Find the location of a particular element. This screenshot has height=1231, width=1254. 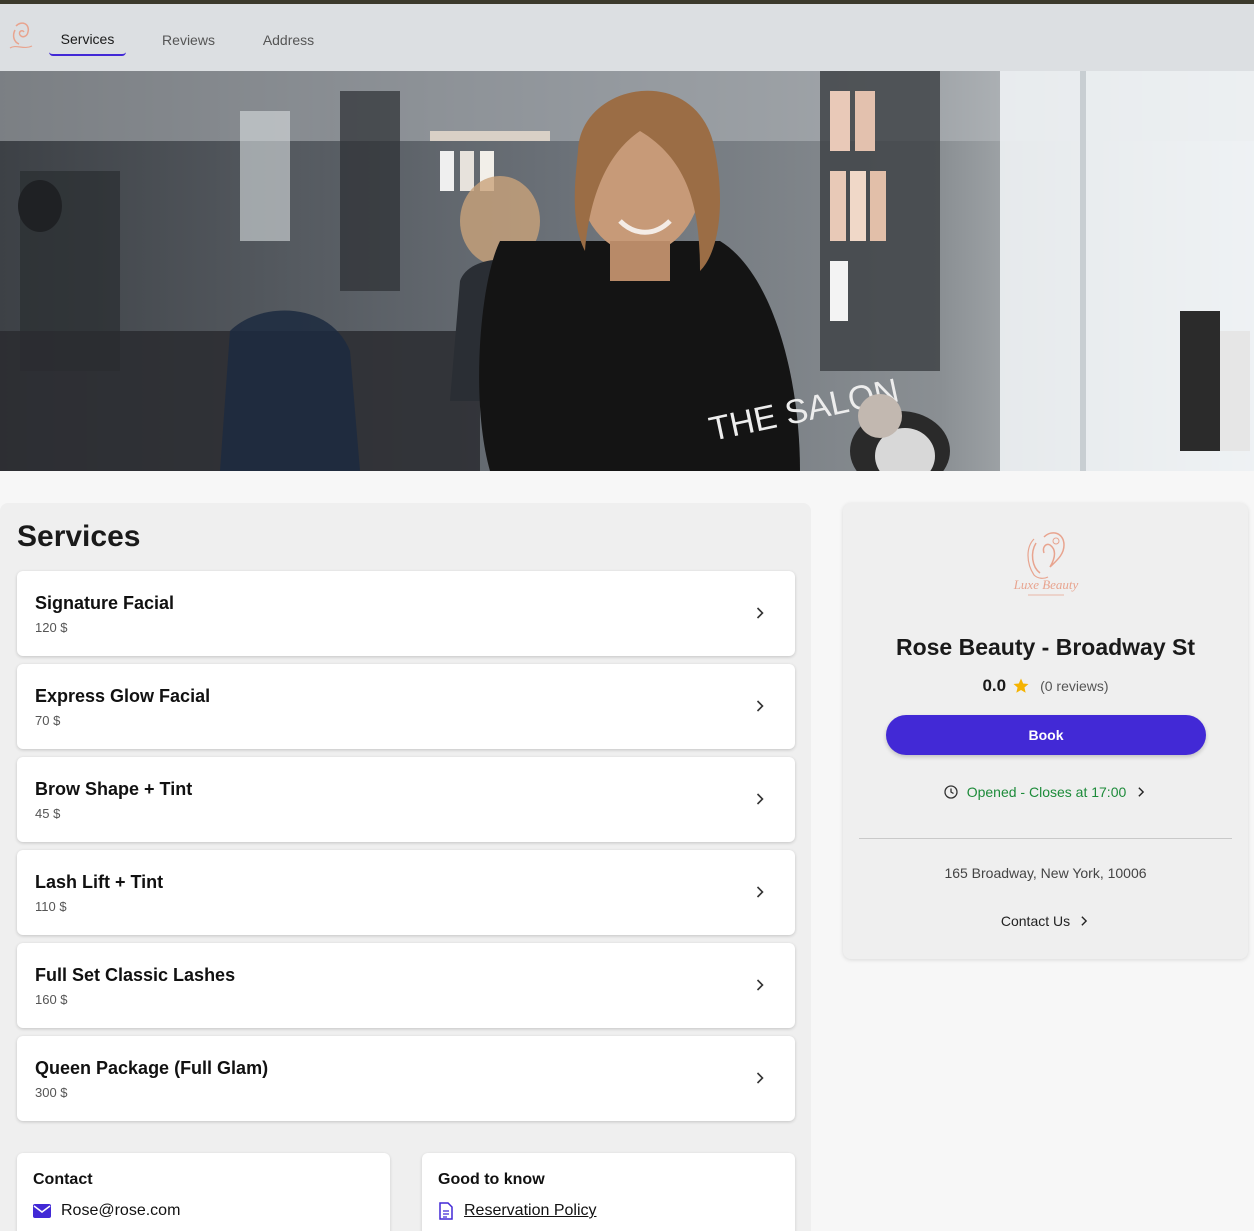

service-name: Brow Shape + Tint is located at coordinates (114, 789).